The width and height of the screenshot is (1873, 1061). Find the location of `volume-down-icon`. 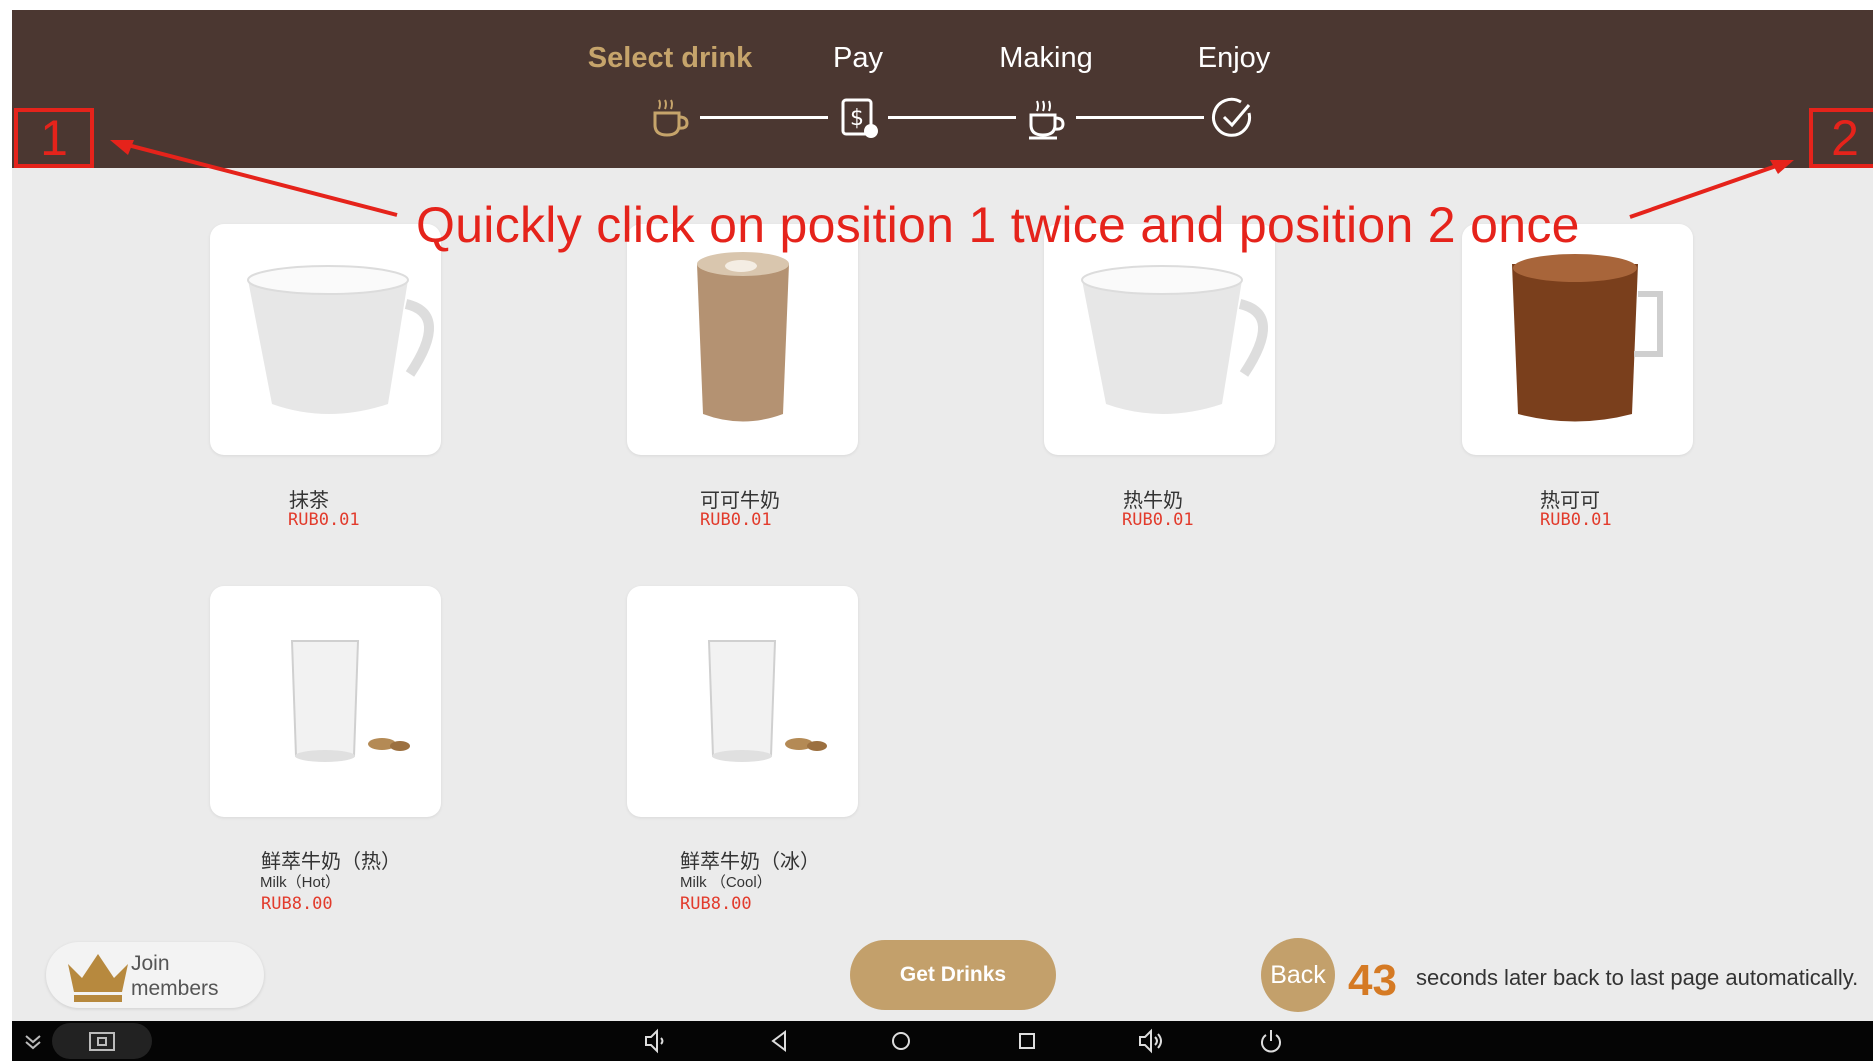

volume-down-icon is located at coordinates (655, 1041).